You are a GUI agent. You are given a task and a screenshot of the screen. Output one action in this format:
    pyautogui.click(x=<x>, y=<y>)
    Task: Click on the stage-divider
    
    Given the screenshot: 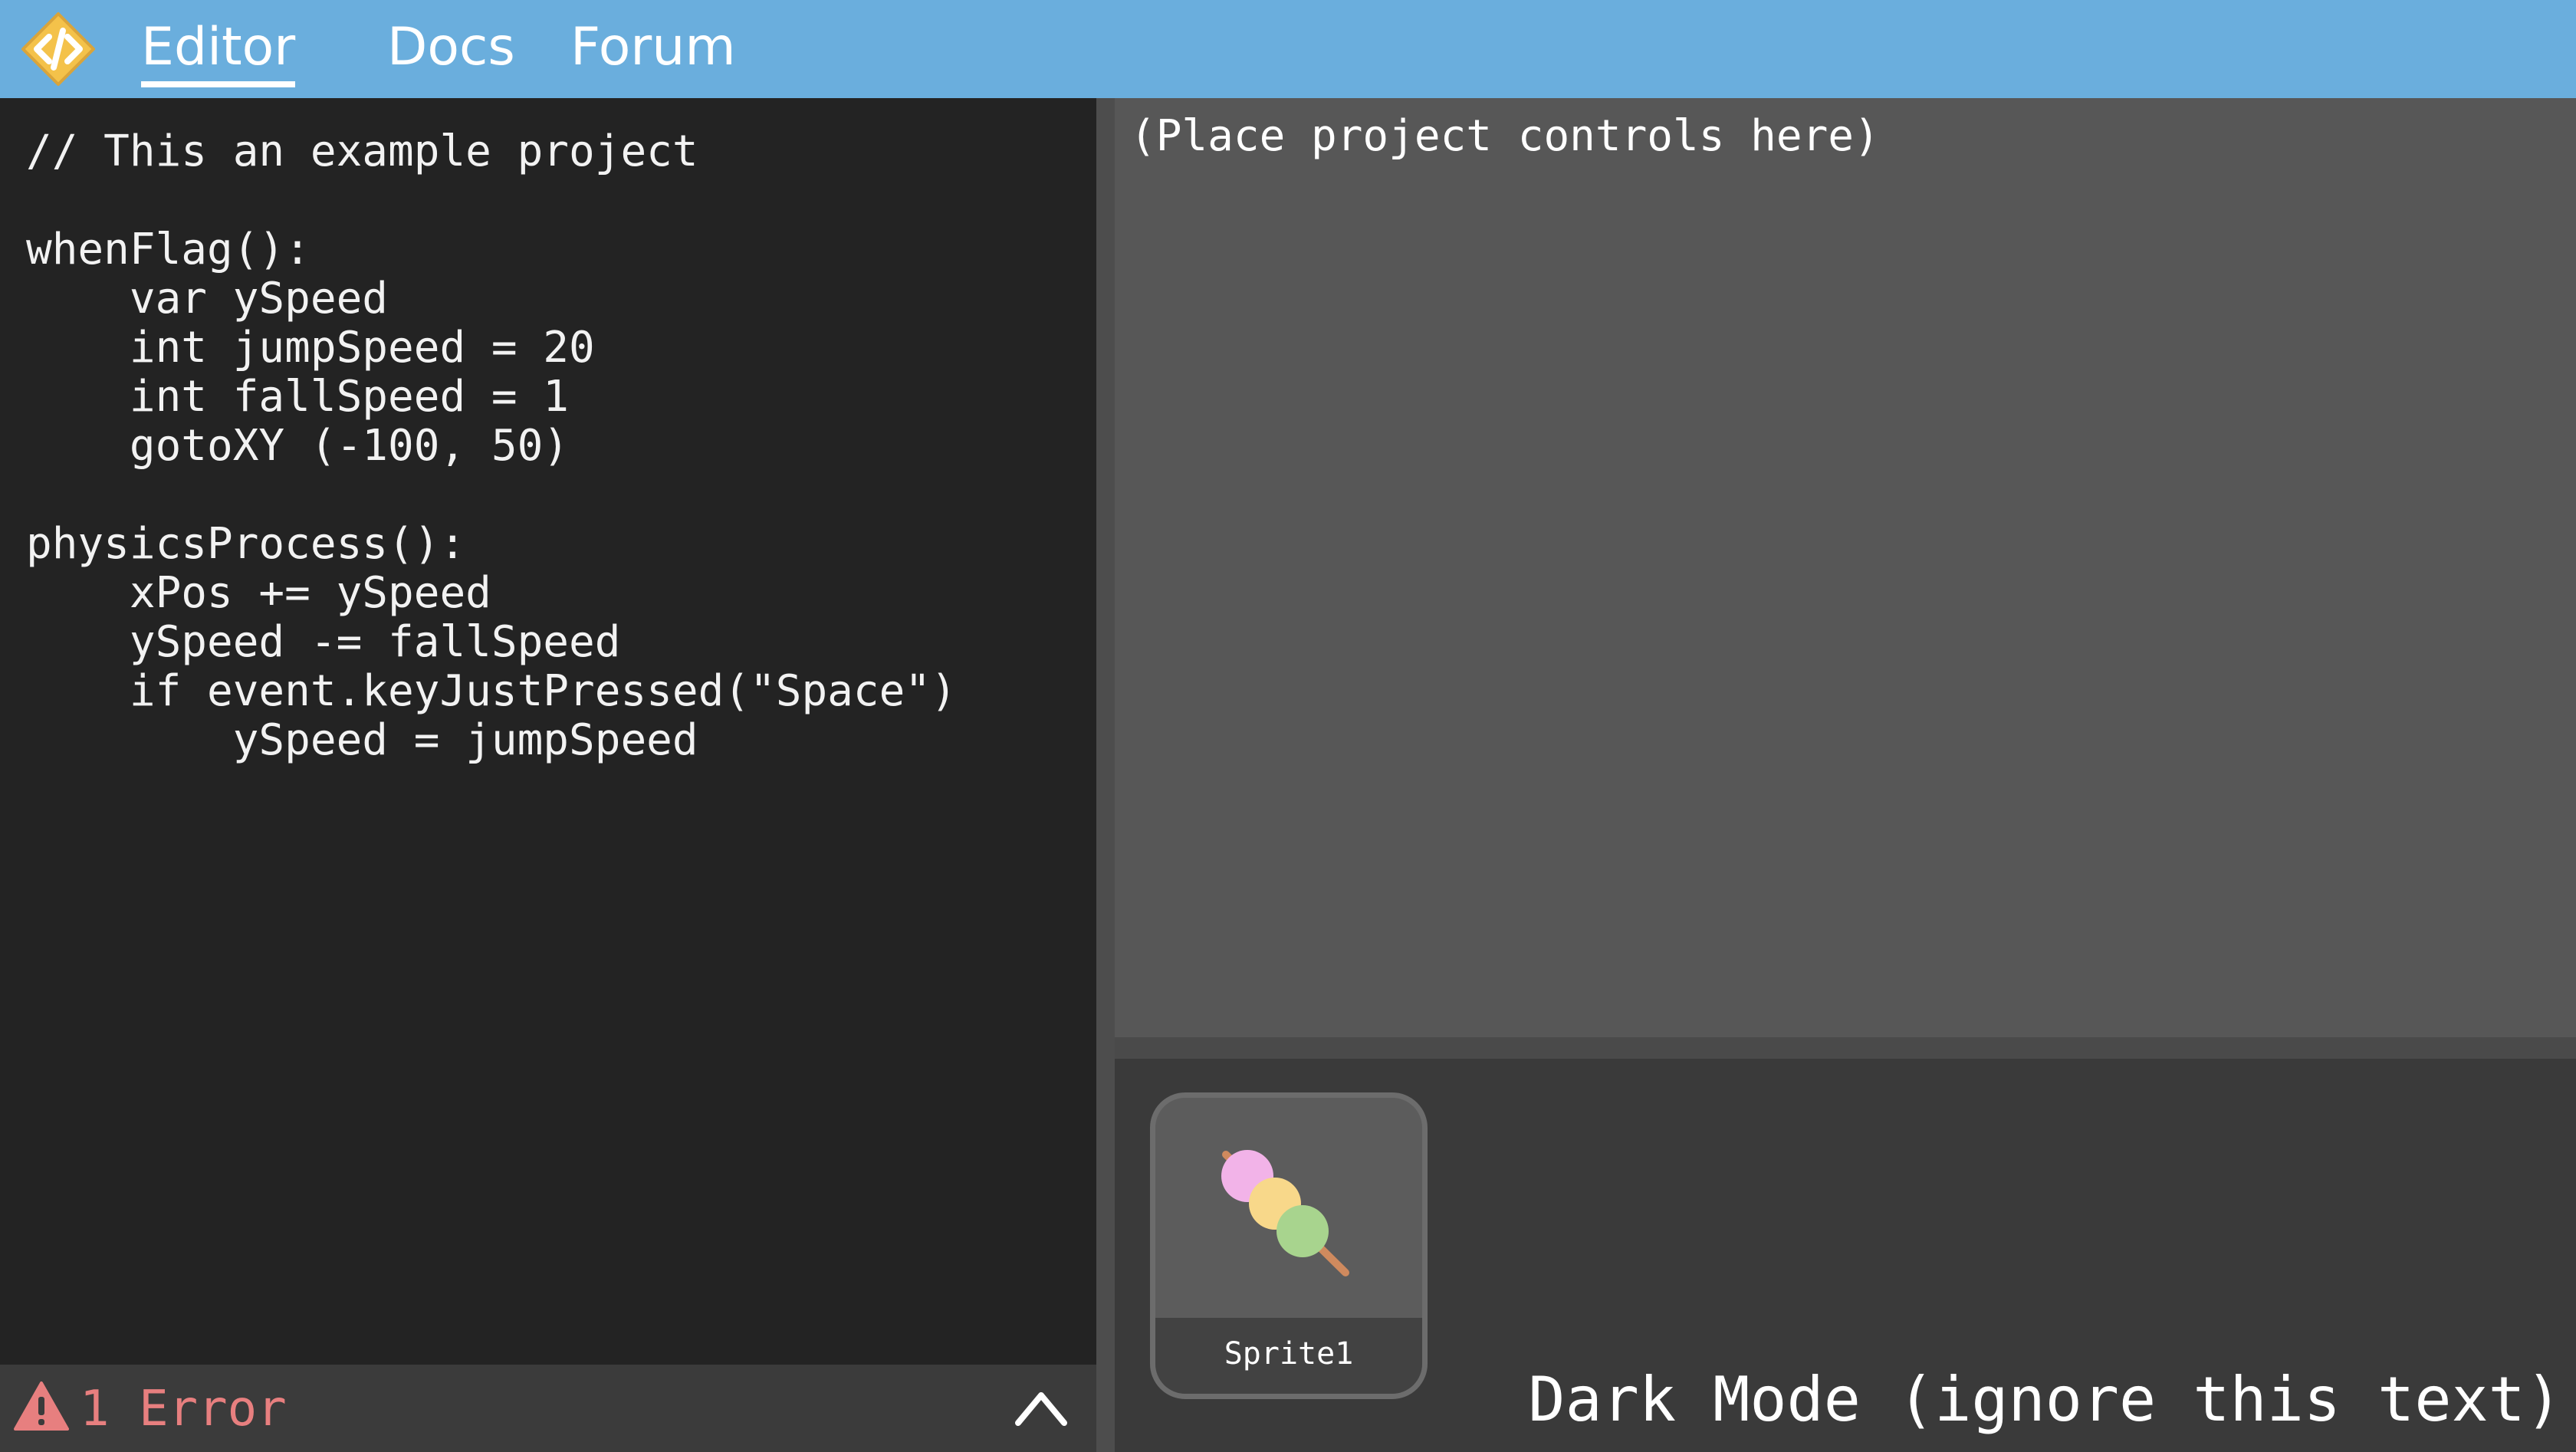 What is the action you would take?
    pyautogui.click(x=1846, y=1048)
    